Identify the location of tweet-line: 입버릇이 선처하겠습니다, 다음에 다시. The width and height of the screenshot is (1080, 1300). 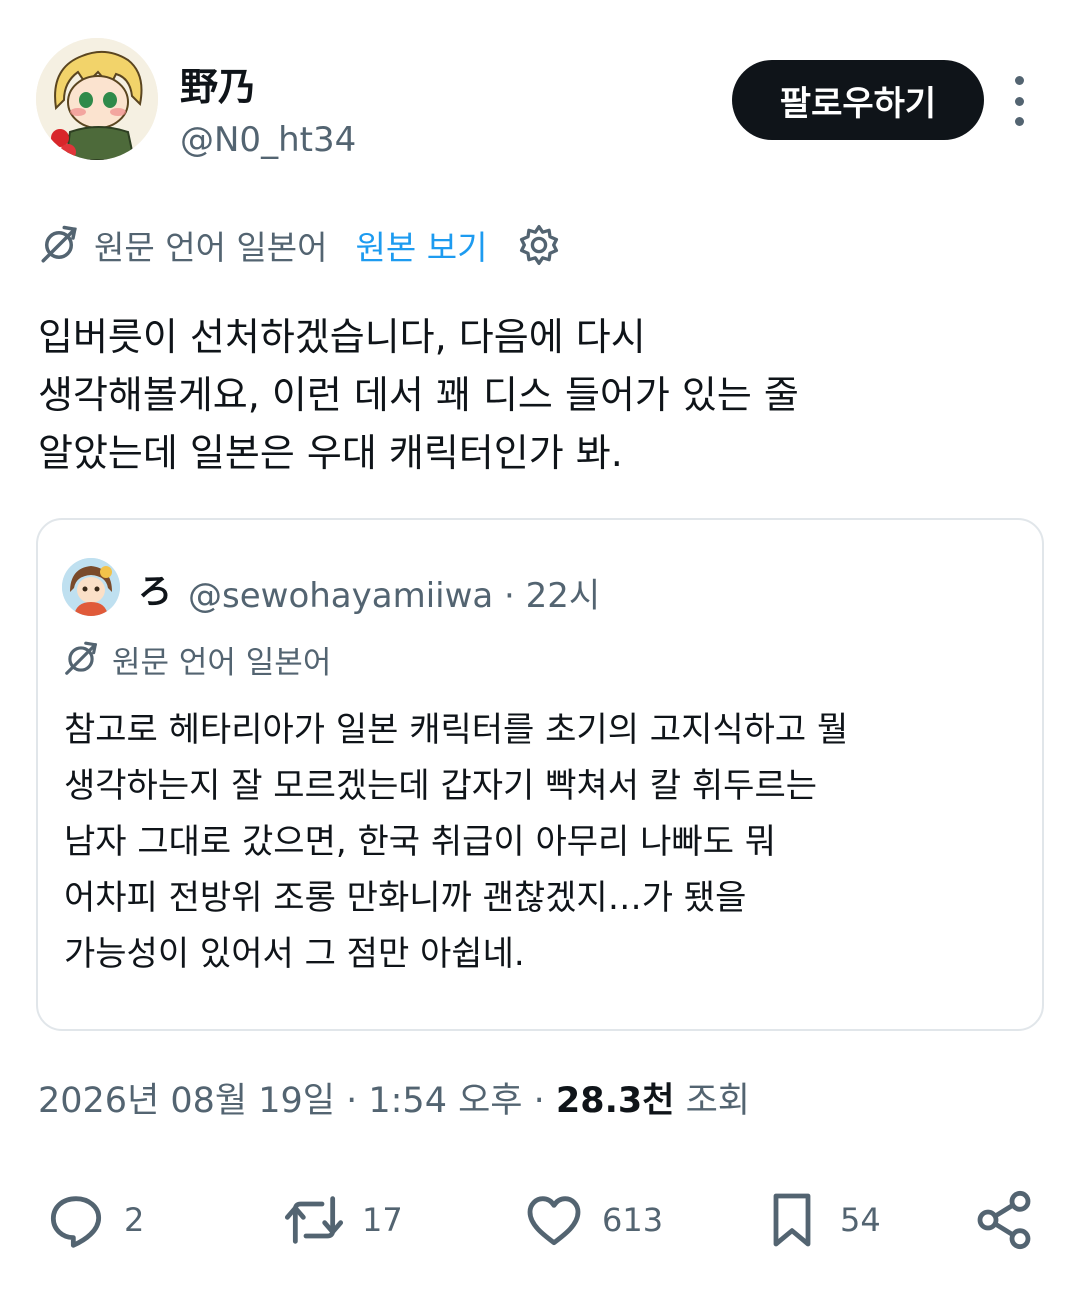
(342, 337).